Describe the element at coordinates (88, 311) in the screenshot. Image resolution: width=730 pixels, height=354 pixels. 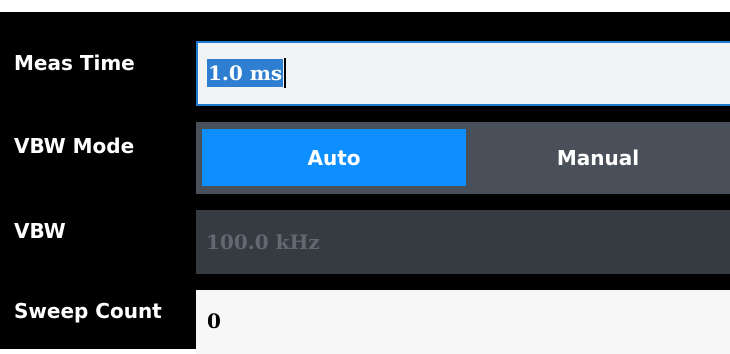
I see `sweep-count-label: Sweep Count` at that location.